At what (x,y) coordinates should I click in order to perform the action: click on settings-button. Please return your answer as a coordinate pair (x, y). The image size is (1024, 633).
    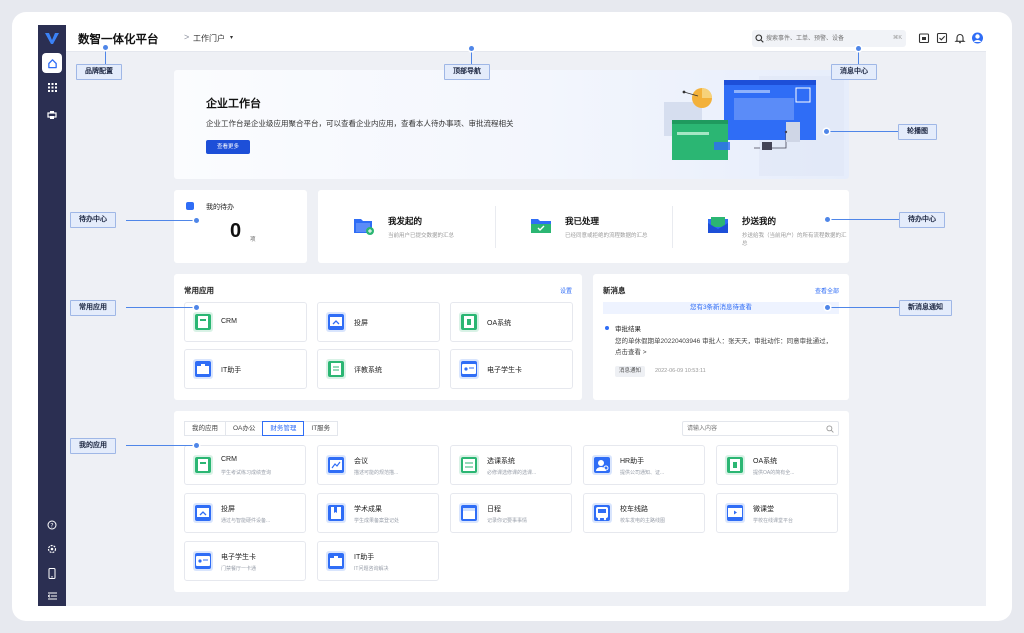
    Looking at the image, I should click on (52, 549).